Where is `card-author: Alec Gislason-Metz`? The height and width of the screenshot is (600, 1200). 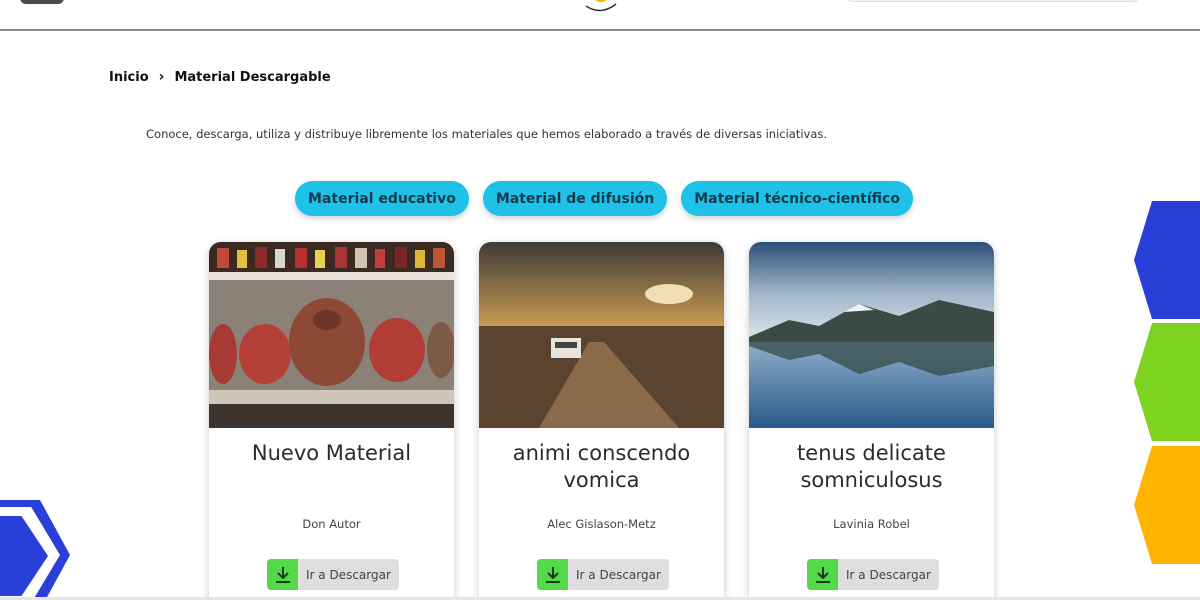
card-author: Alec Gislason-Metz is located at coordinates (601, 524).